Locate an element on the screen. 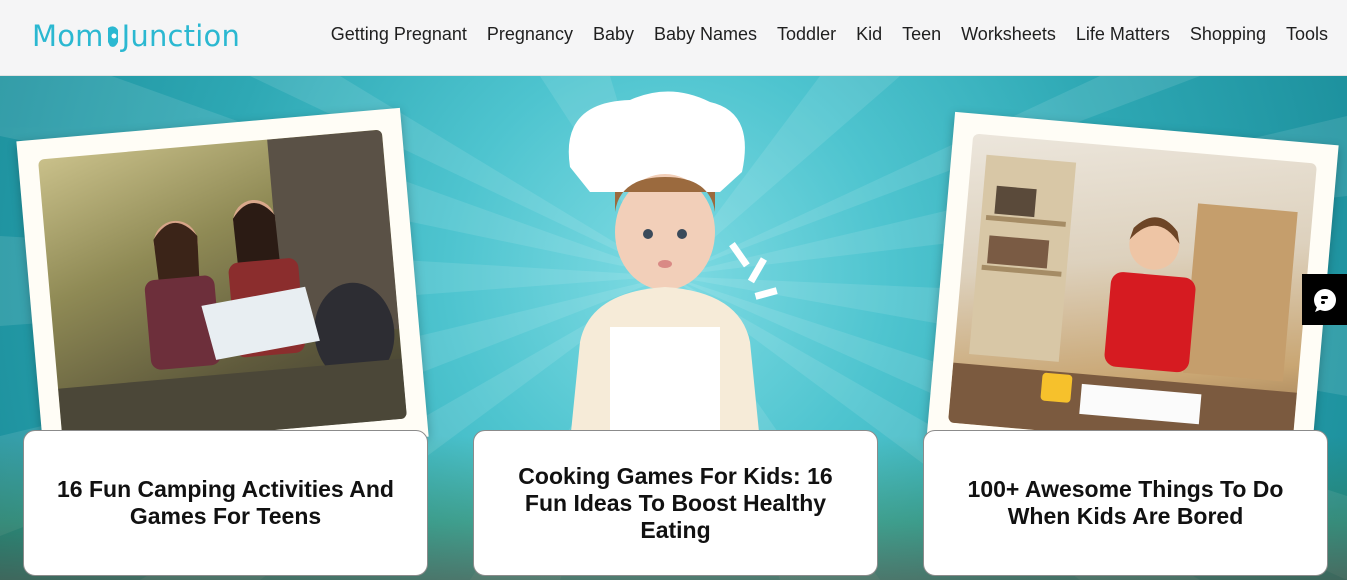 The width and height of the screenshot is (1347, 580). logo-text-junction: Junction is located at coordinates (181, 36).